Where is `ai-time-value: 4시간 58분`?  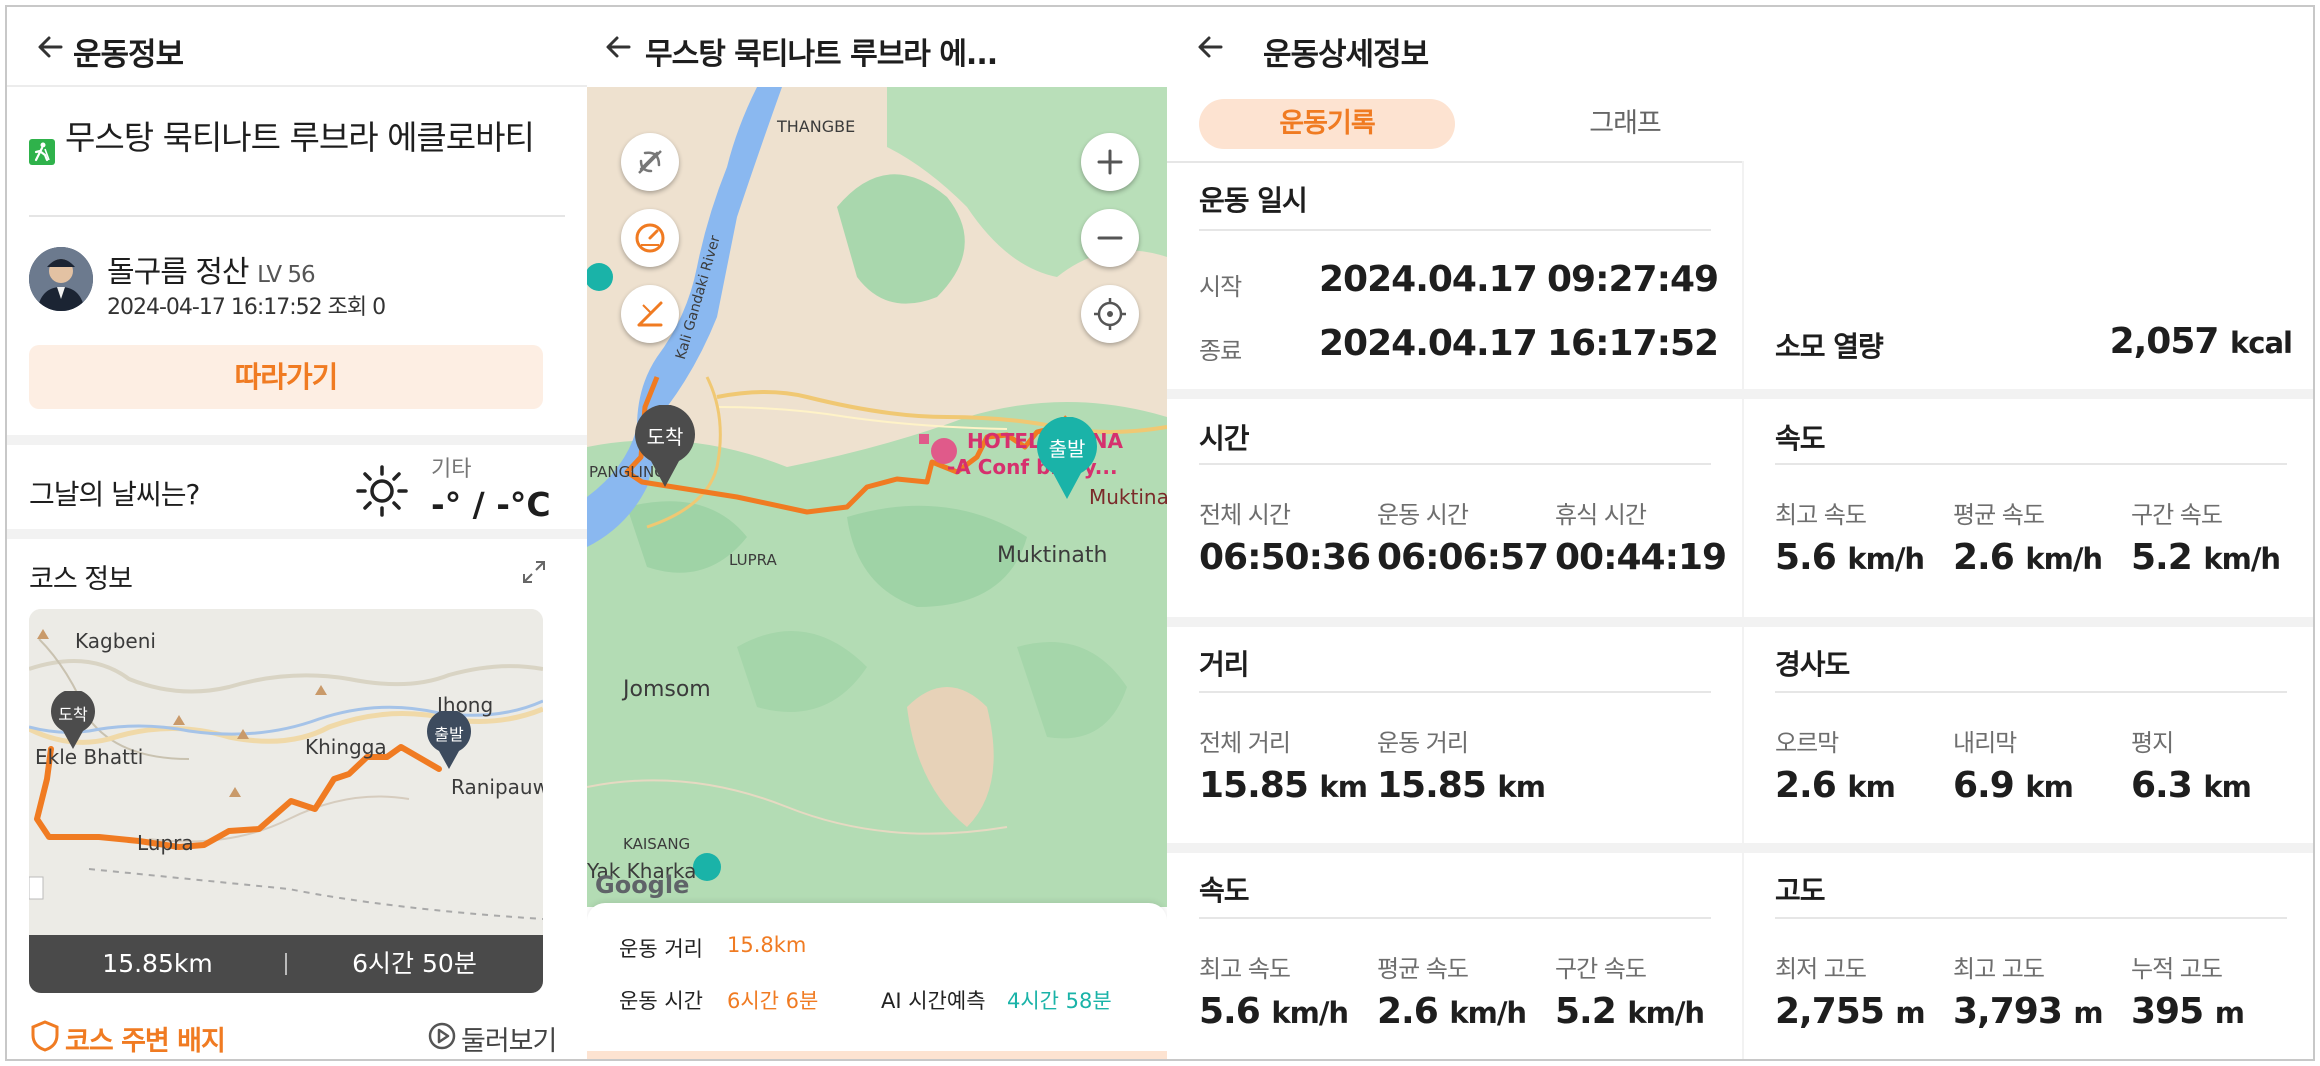
ai-time-value: 4시간 58분 is located at coordinates (1059, 1001).